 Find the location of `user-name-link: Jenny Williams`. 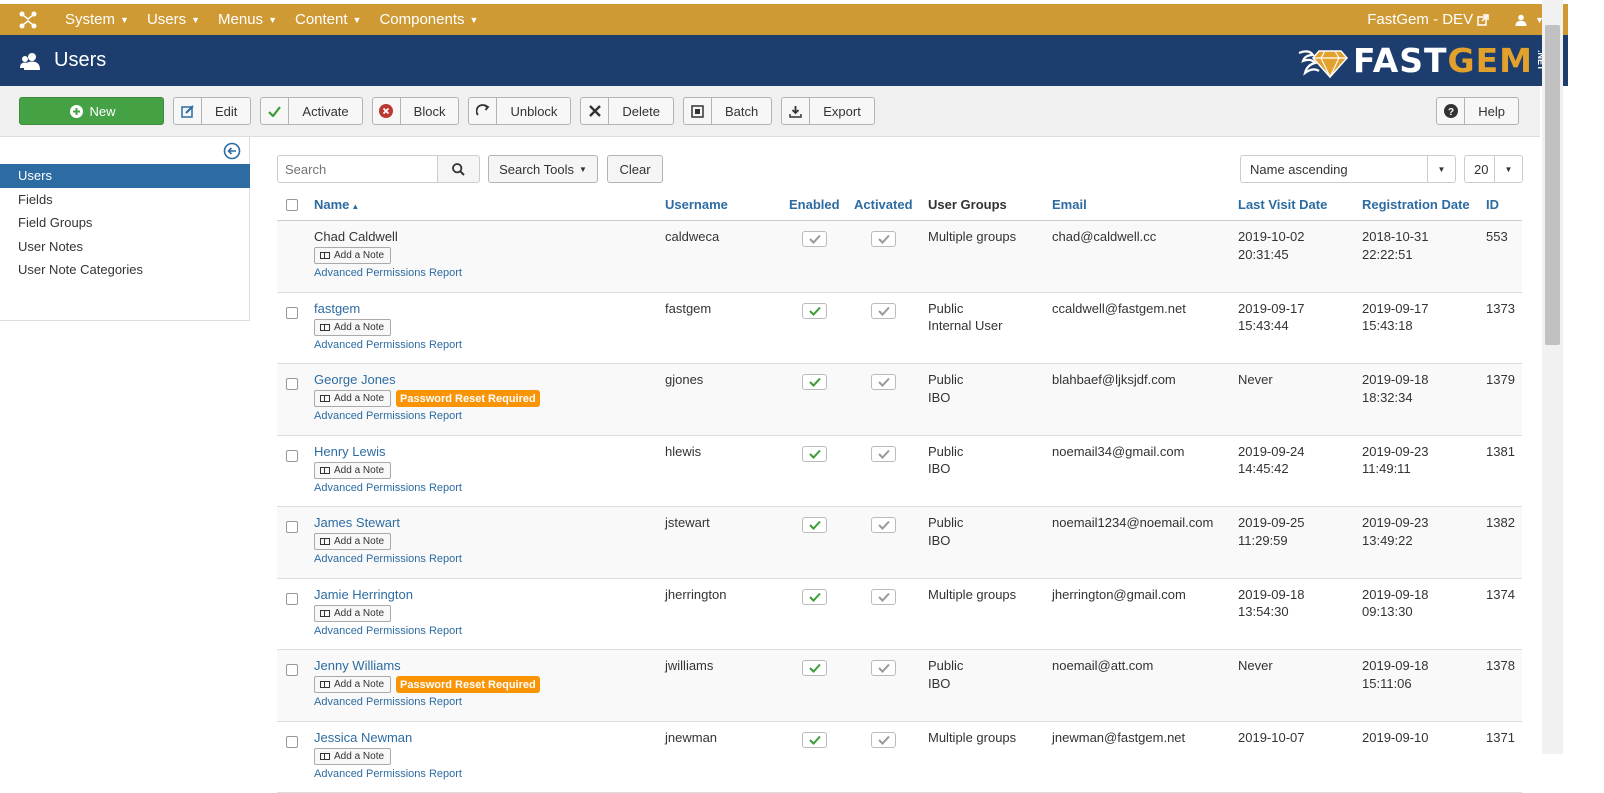

user-name-link: Jenny Williams is located at coordinates (357, 666).